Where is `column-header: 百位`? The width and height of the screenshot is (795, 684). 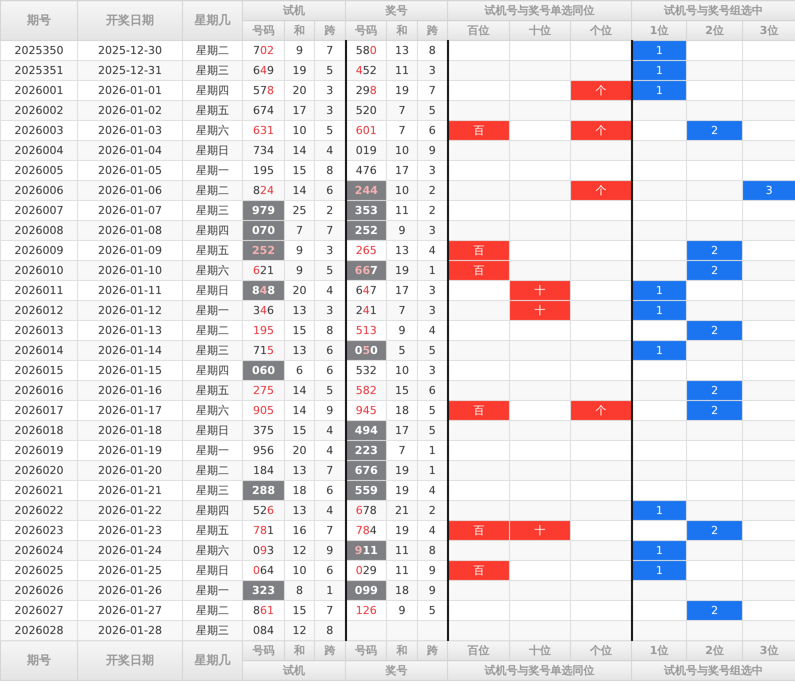 column-header: 百位 is located at coordinates (479, 650).